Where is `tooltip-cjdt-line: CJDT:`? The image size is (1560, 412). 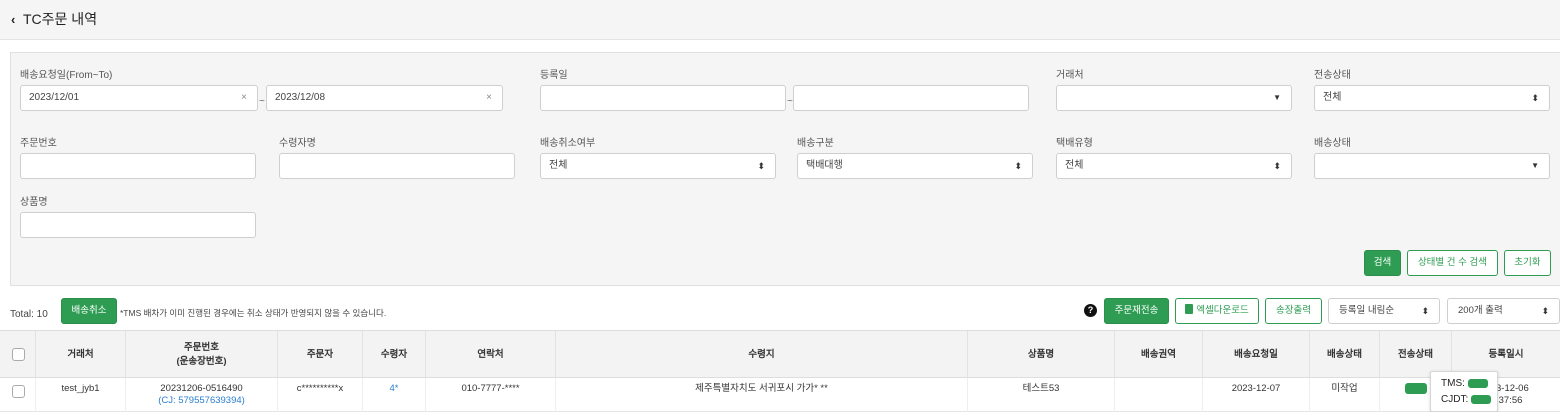 tooltip-cjdt-line: CJDT: is located at coordinates (1469, 400).